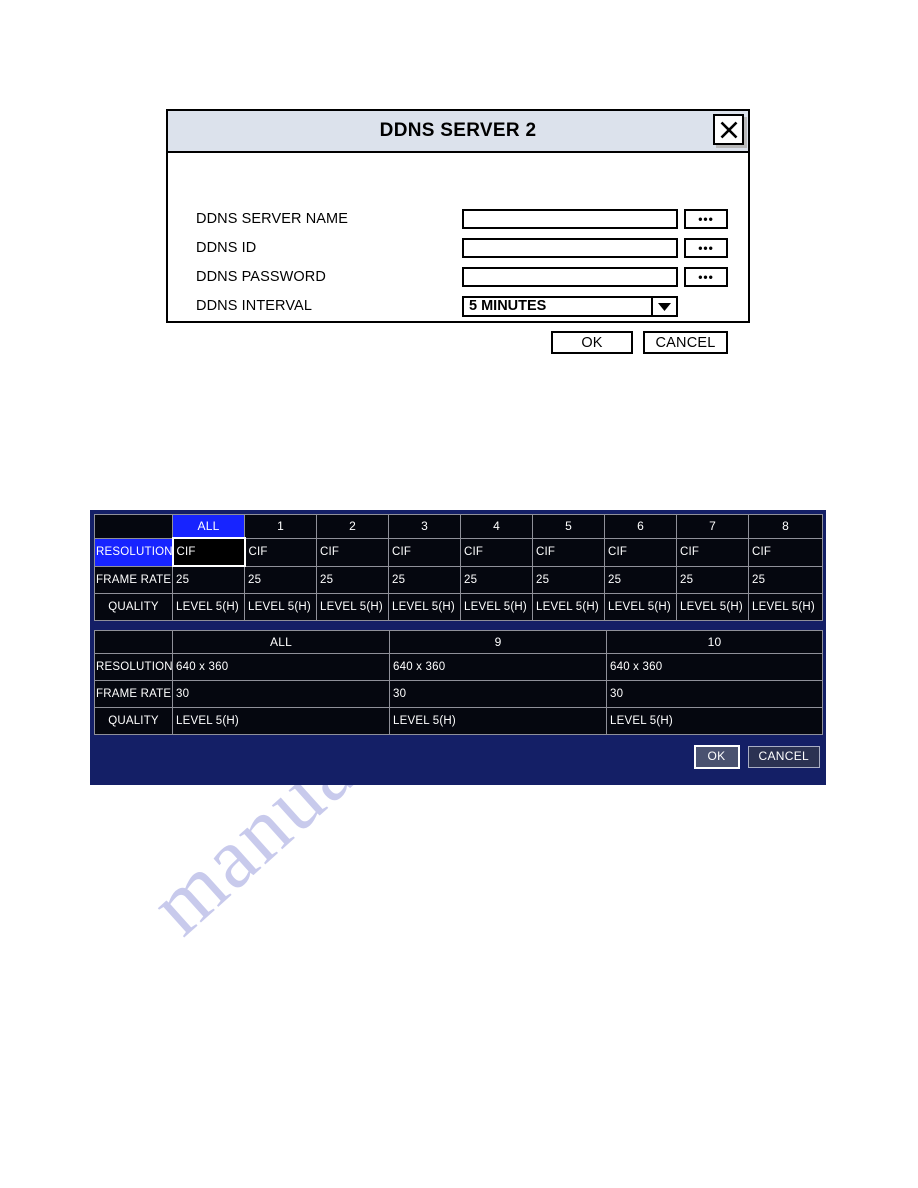  Describe the element at coordinates (280, 526) in the screenshot. I see `table1-header-ch1: 1` at that location.